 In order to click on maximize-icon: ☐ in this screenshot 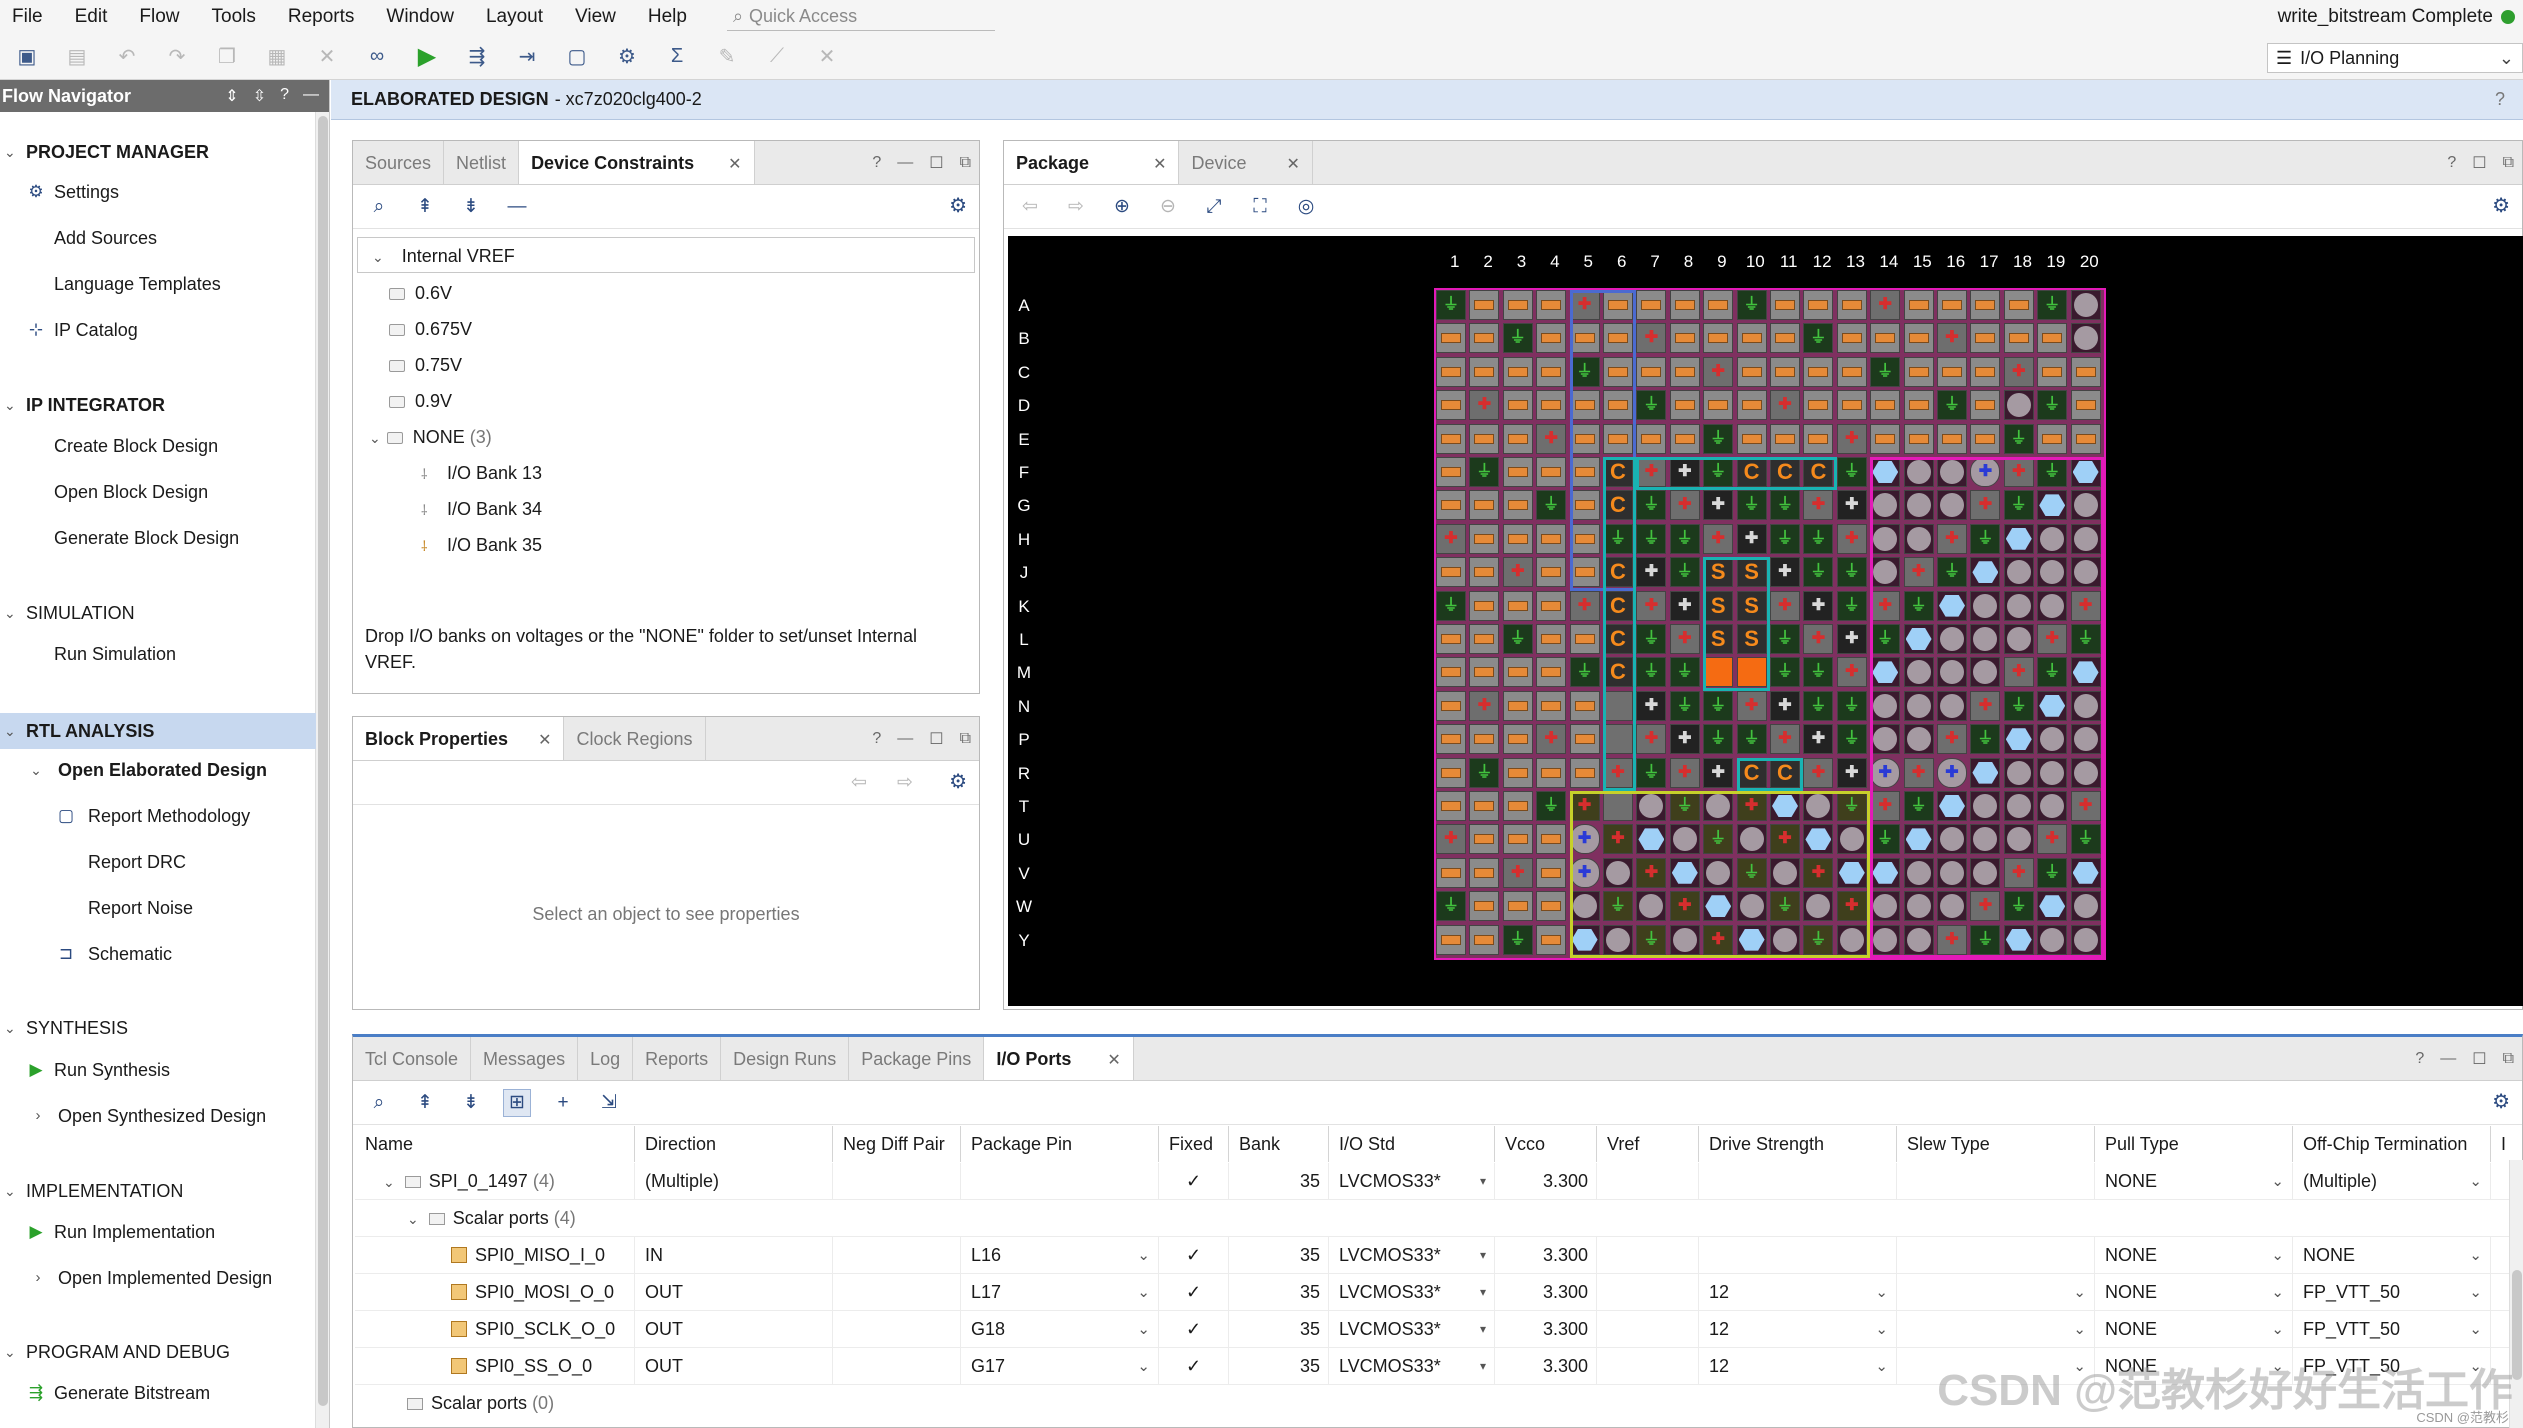, I will do `click(936, 739)`.